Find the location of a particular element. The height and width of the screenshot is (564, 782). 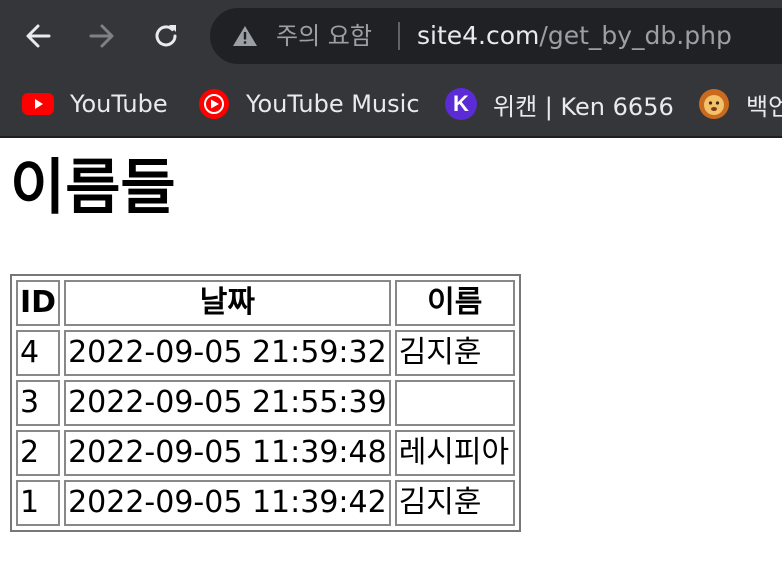

url-path: /get_by_db.php is located at coordinates (635, 35).